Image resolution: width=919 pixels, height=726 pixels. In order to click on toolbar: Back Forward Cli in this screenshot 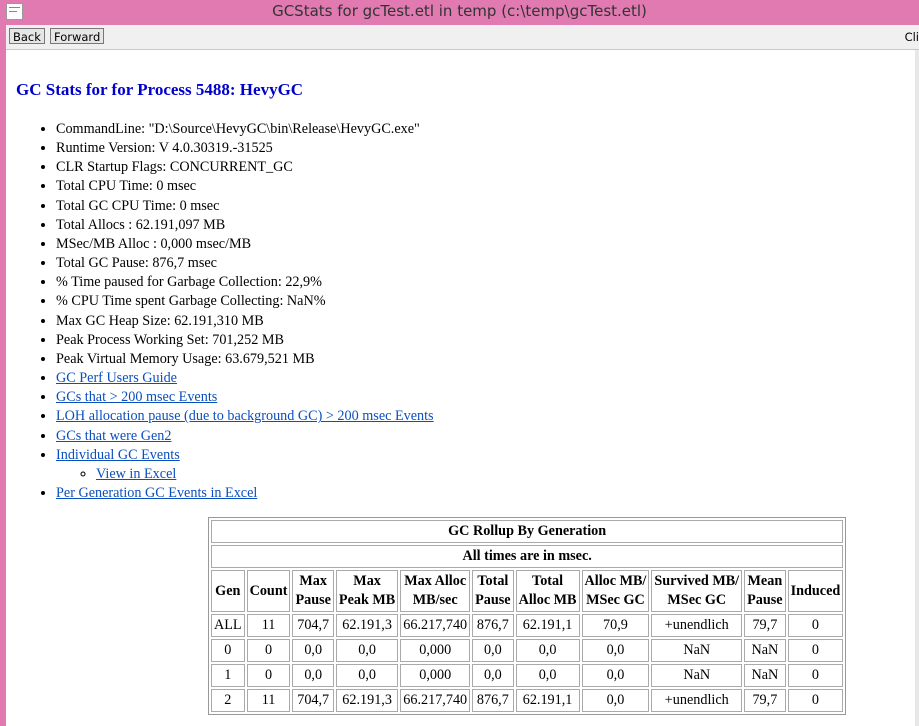, I will do `click(462, 37)`.